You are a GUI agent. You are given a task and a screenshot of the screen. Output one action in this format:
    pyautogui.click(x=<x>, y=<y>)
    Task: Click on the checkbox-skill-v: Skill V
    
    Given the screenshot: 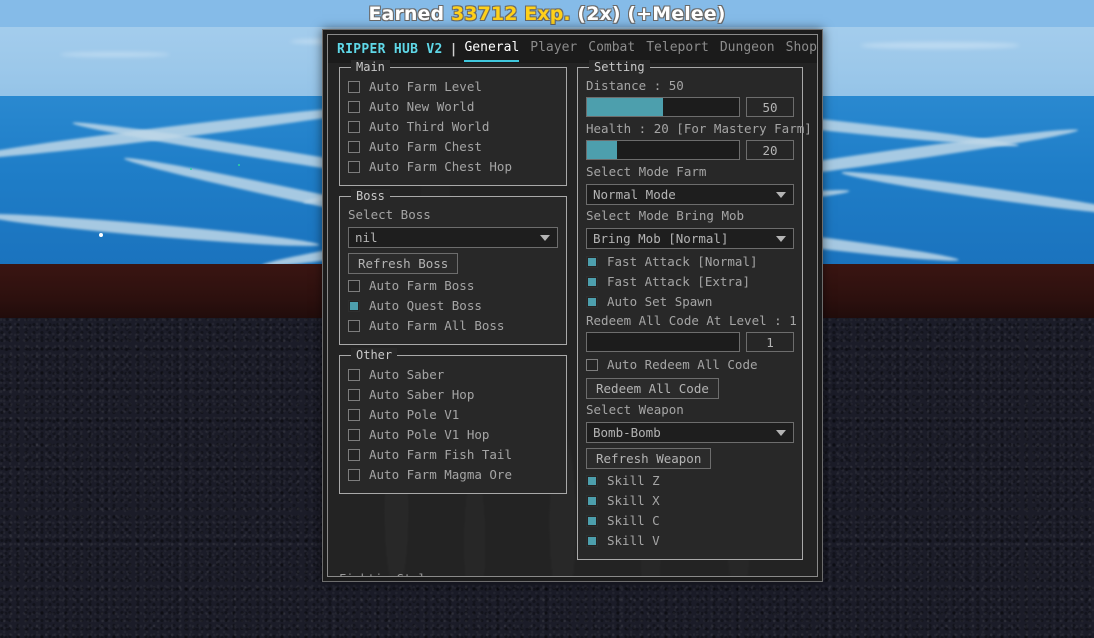 What is the action you would take?
    pyautogui.click(x=690, y=541)
    